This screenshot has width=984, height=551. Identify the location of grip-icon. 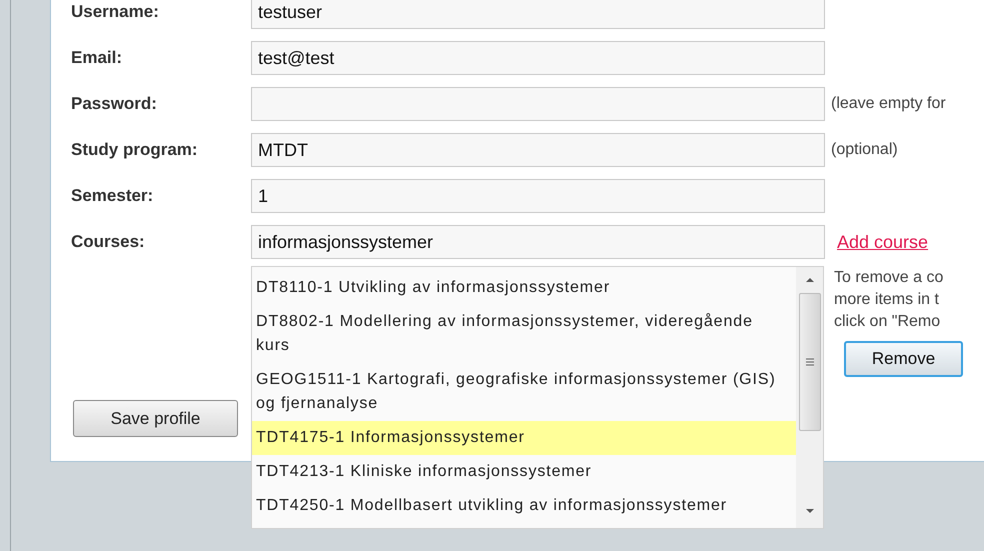
(809, 362).